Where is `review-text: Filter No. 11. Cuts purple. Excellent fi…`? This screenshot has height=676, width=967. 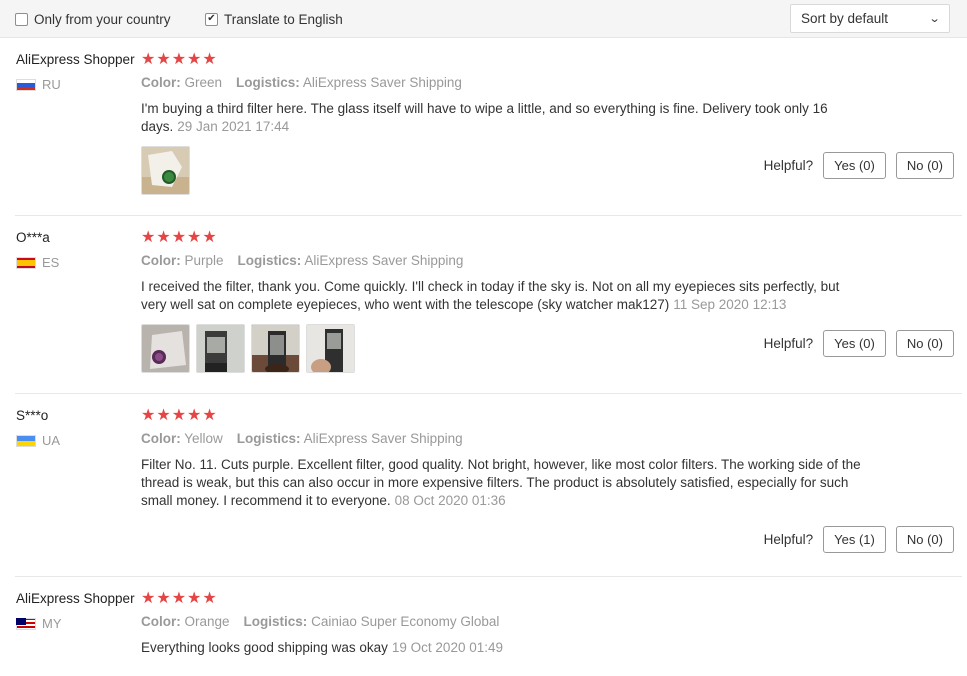
review-text: Filter No. 11. Cuts purple. Excellent fi… is located at coordinates (501, 483).